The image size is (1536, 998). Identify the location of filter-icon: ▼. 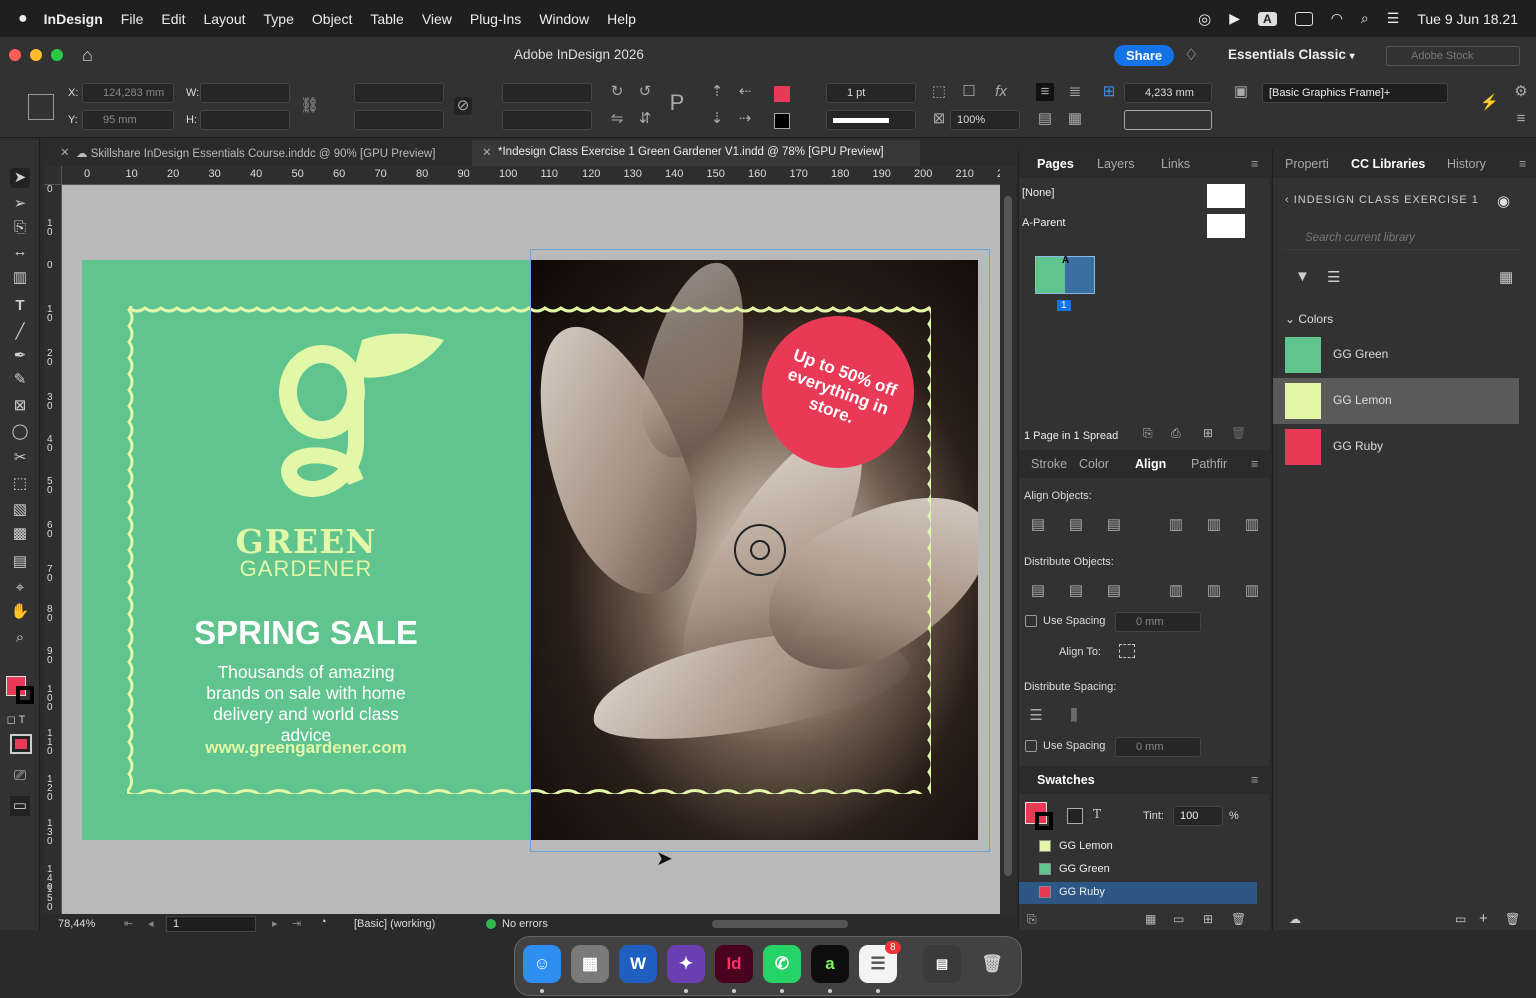
(1302, 276).